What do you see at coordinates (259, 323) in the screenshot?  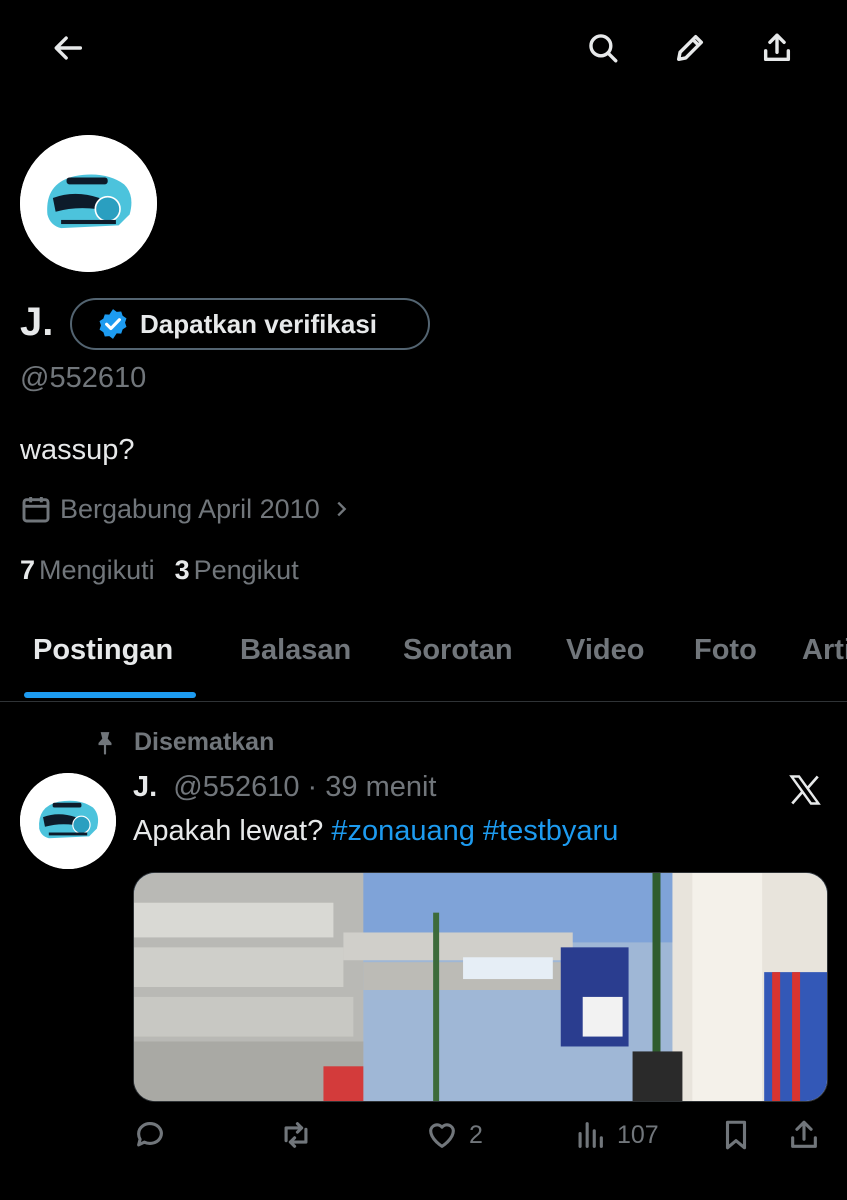 I see `get-verified-label: Dapatkan verifikasi` at bounding box center [259, 323].